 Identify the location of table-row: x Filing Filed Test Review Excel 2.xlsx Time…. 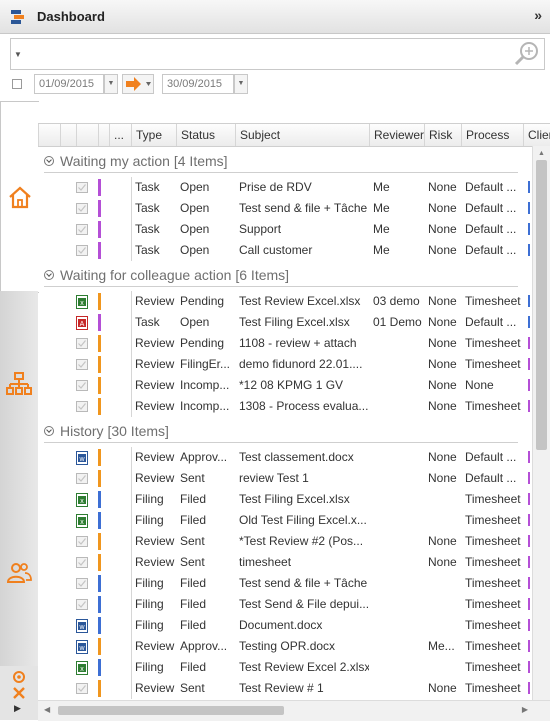
(294, 667).